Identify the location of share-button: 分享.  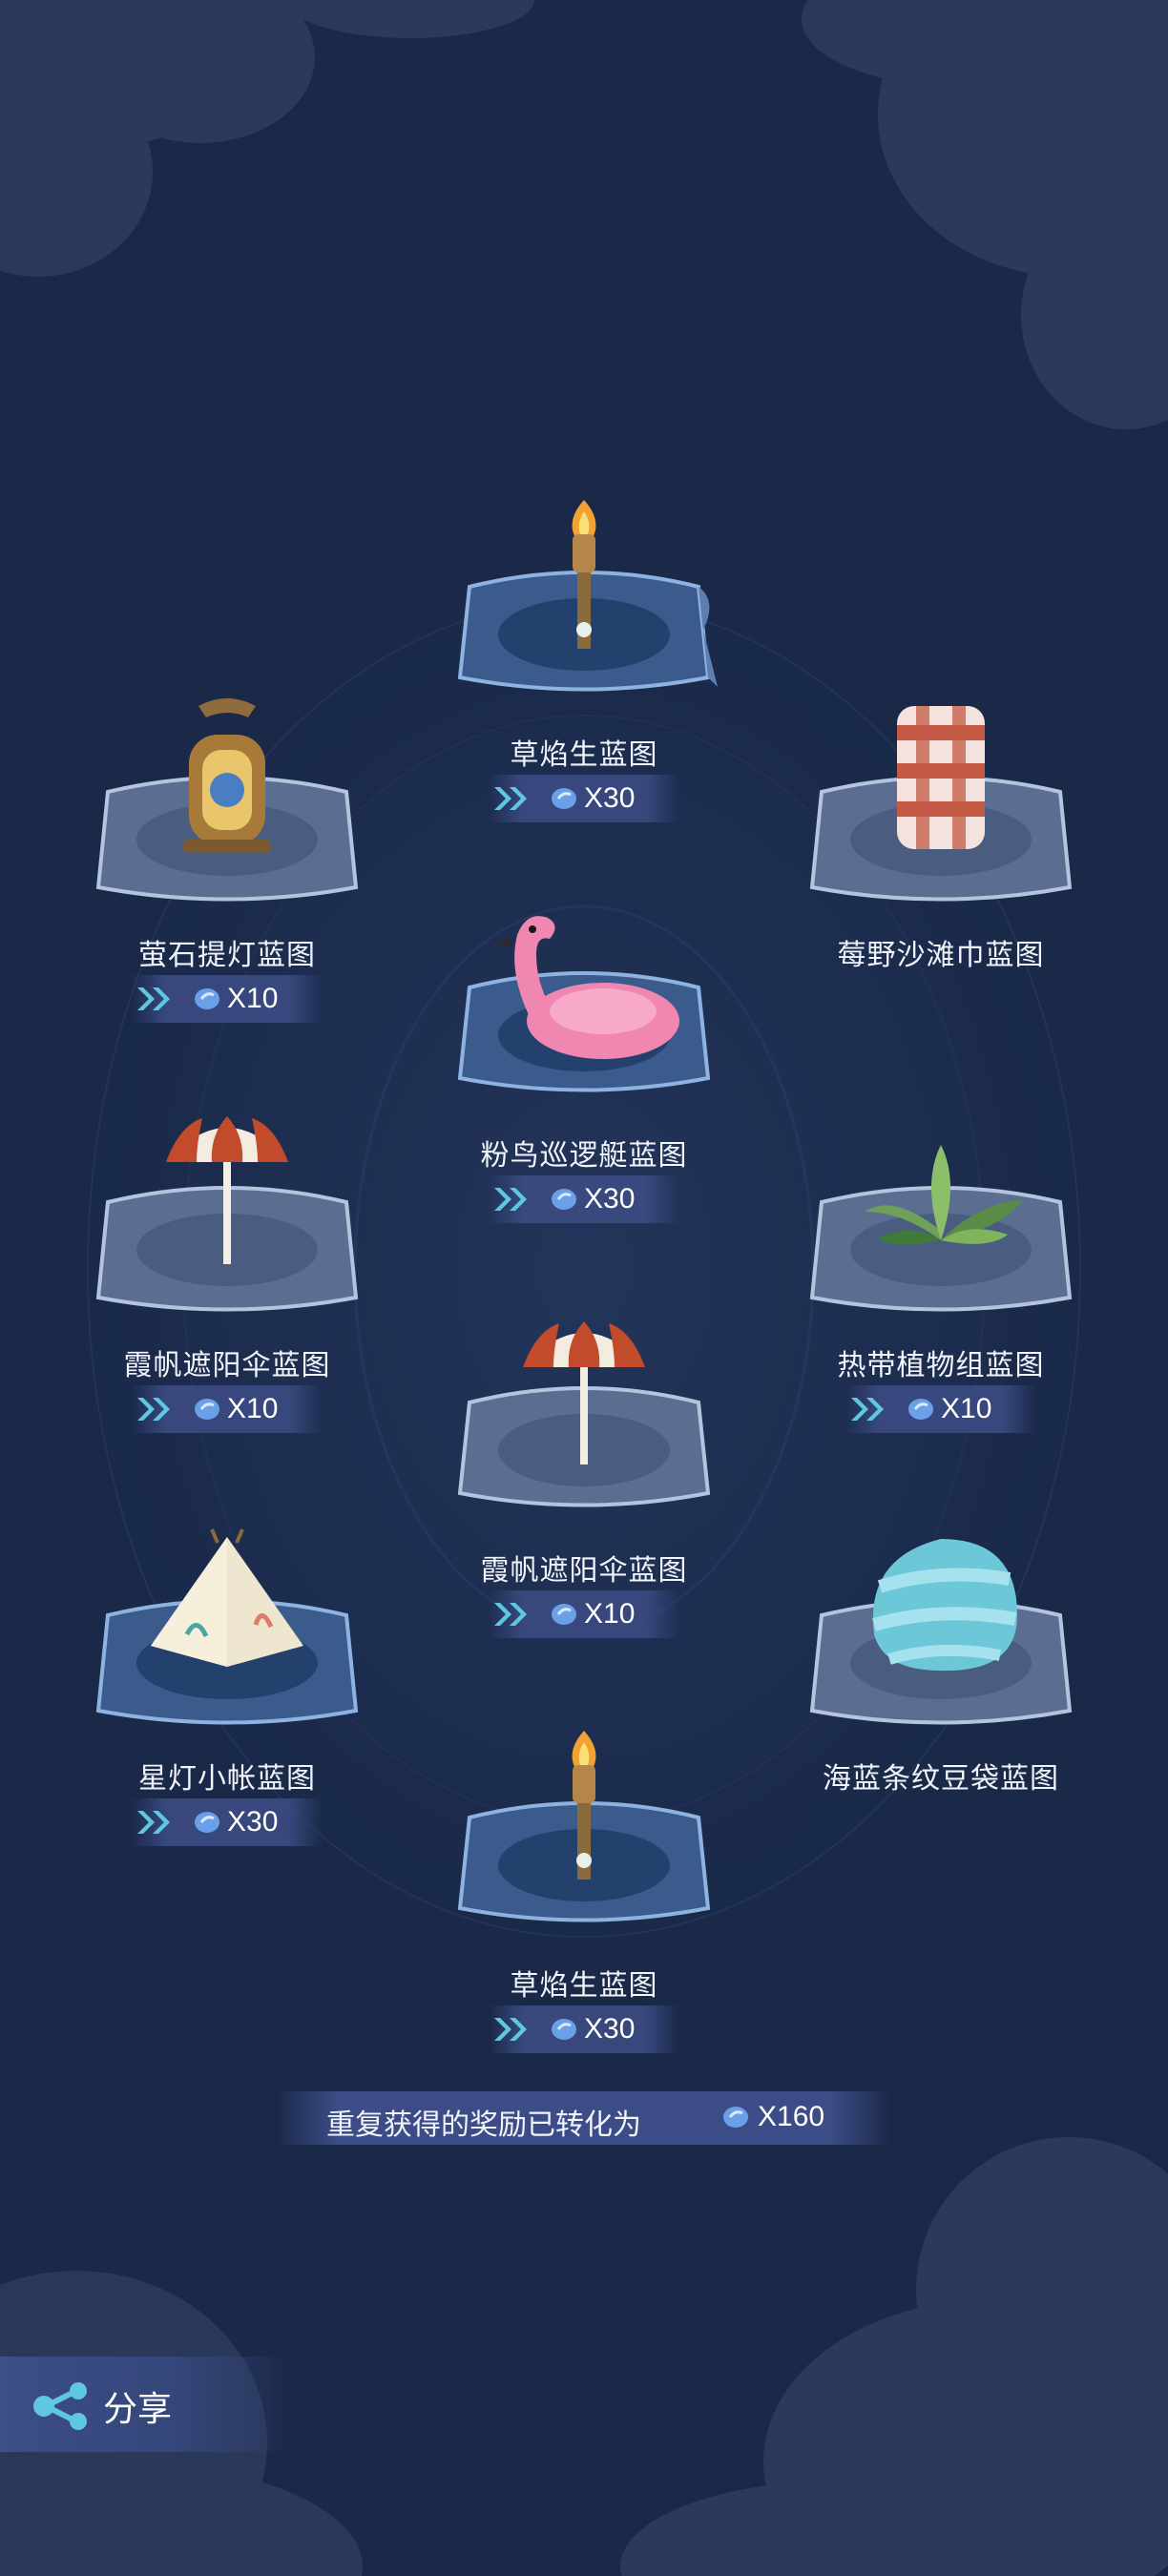
(143, 2404).